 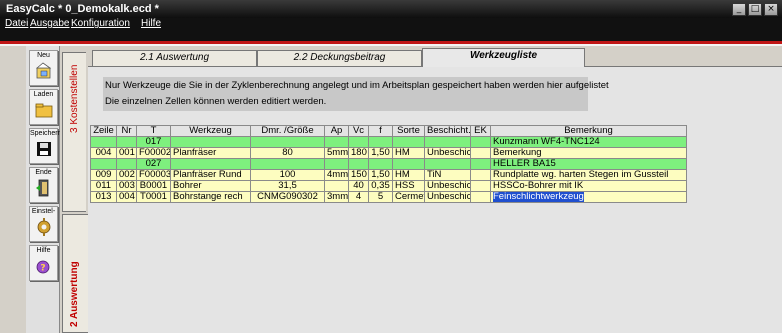 What do you see at coordinates (210, 175) in the screenshot?
I see `table-cell: Planfräser Rund` at bounding box center [210, 175].